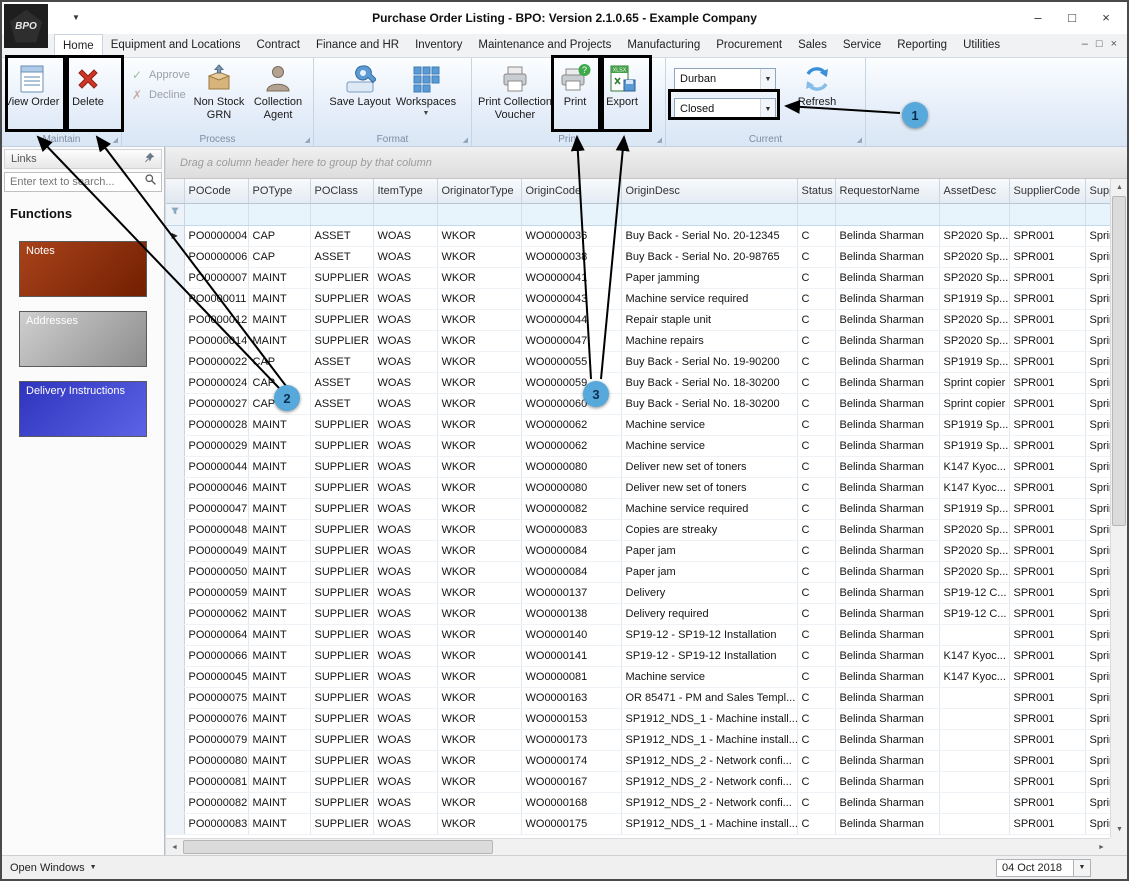 This screenshot has height=881, width=1129. I want to click on cell-assetdesc: Sprint copier, so click(974, 383).